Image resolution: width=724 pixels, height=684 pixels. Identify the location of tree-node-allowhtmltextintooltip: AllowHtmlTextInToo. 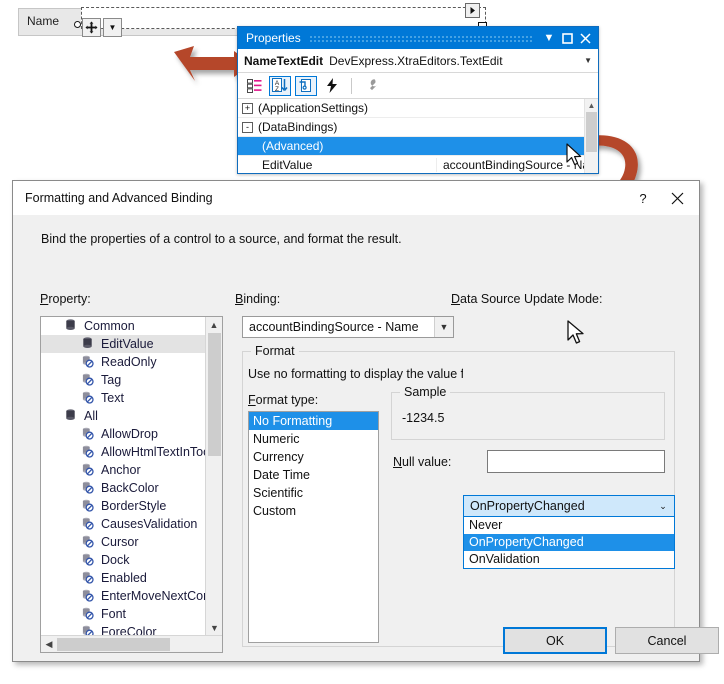
(123, 452).